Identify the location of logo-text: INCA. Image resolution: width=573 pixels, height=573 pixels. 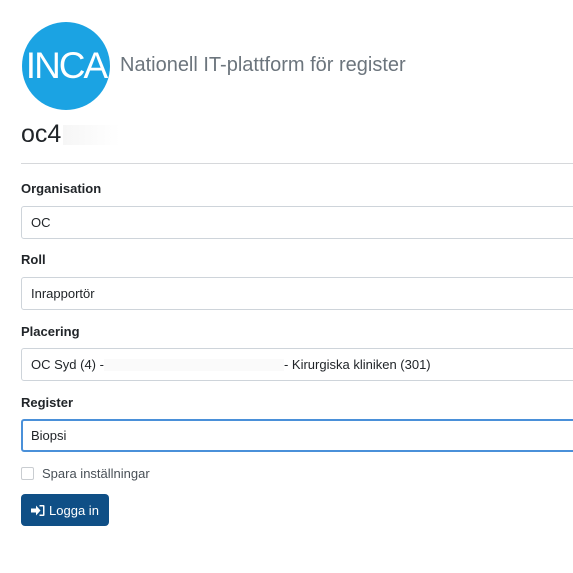
(66, 65).